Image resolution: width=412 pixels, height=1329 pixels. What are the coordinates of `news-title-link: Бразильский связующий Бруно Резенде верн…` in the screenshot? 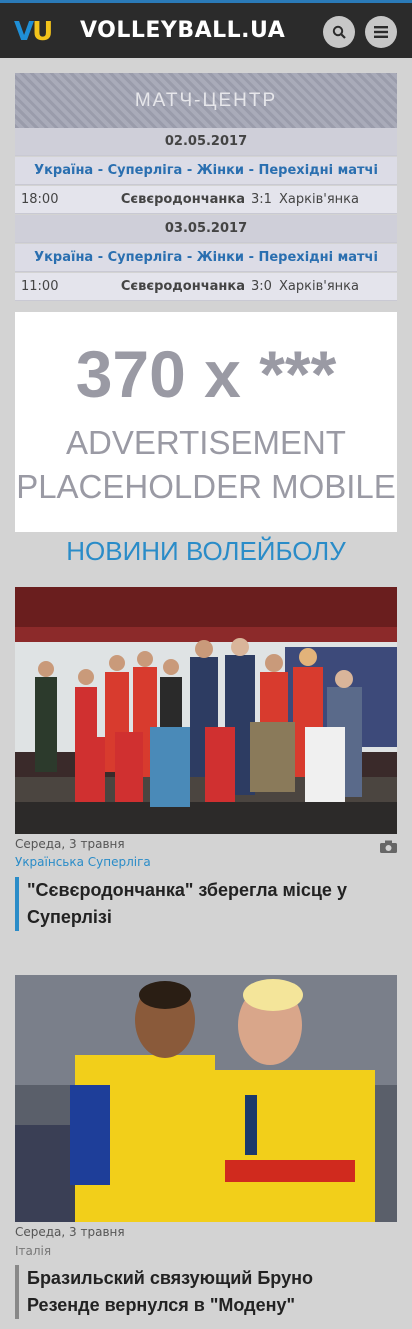 It's located at (200, 1292).